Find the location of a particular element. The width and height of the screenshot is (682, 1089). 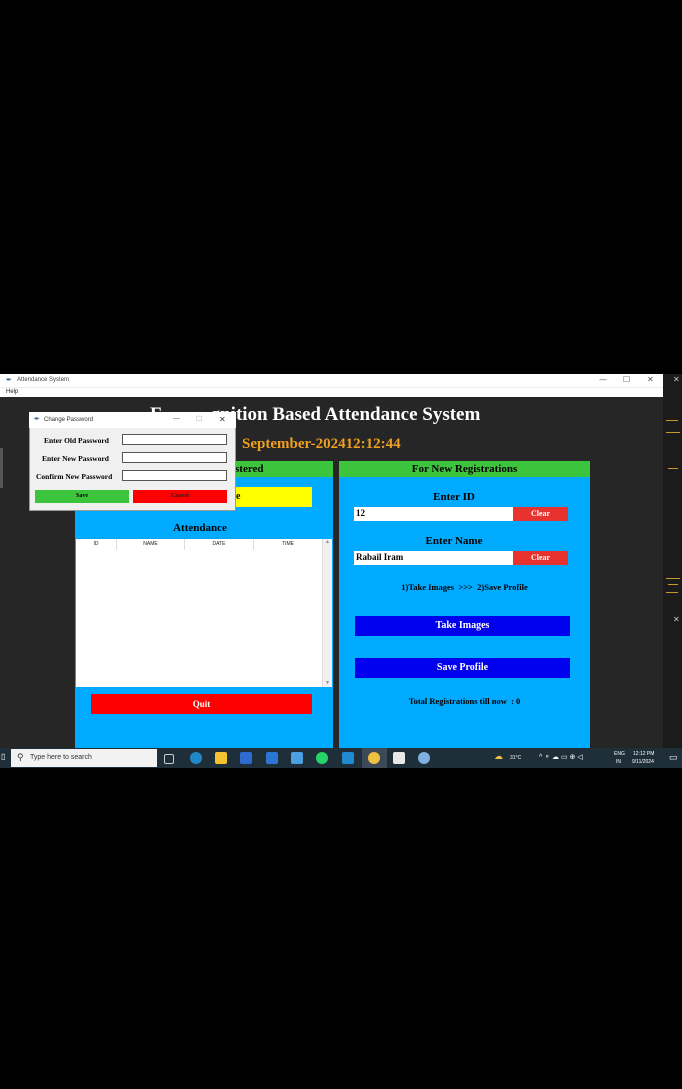

column-header-name: NAME is located at coordinates (151, 544).